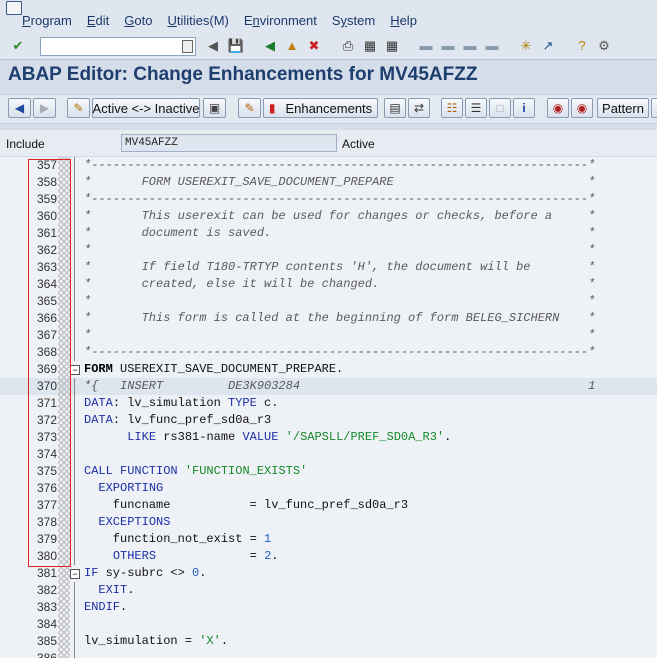  Describe the element at coordinates (419, 108) in the screenshot. I see `navigate-button: ⇄` at that location.